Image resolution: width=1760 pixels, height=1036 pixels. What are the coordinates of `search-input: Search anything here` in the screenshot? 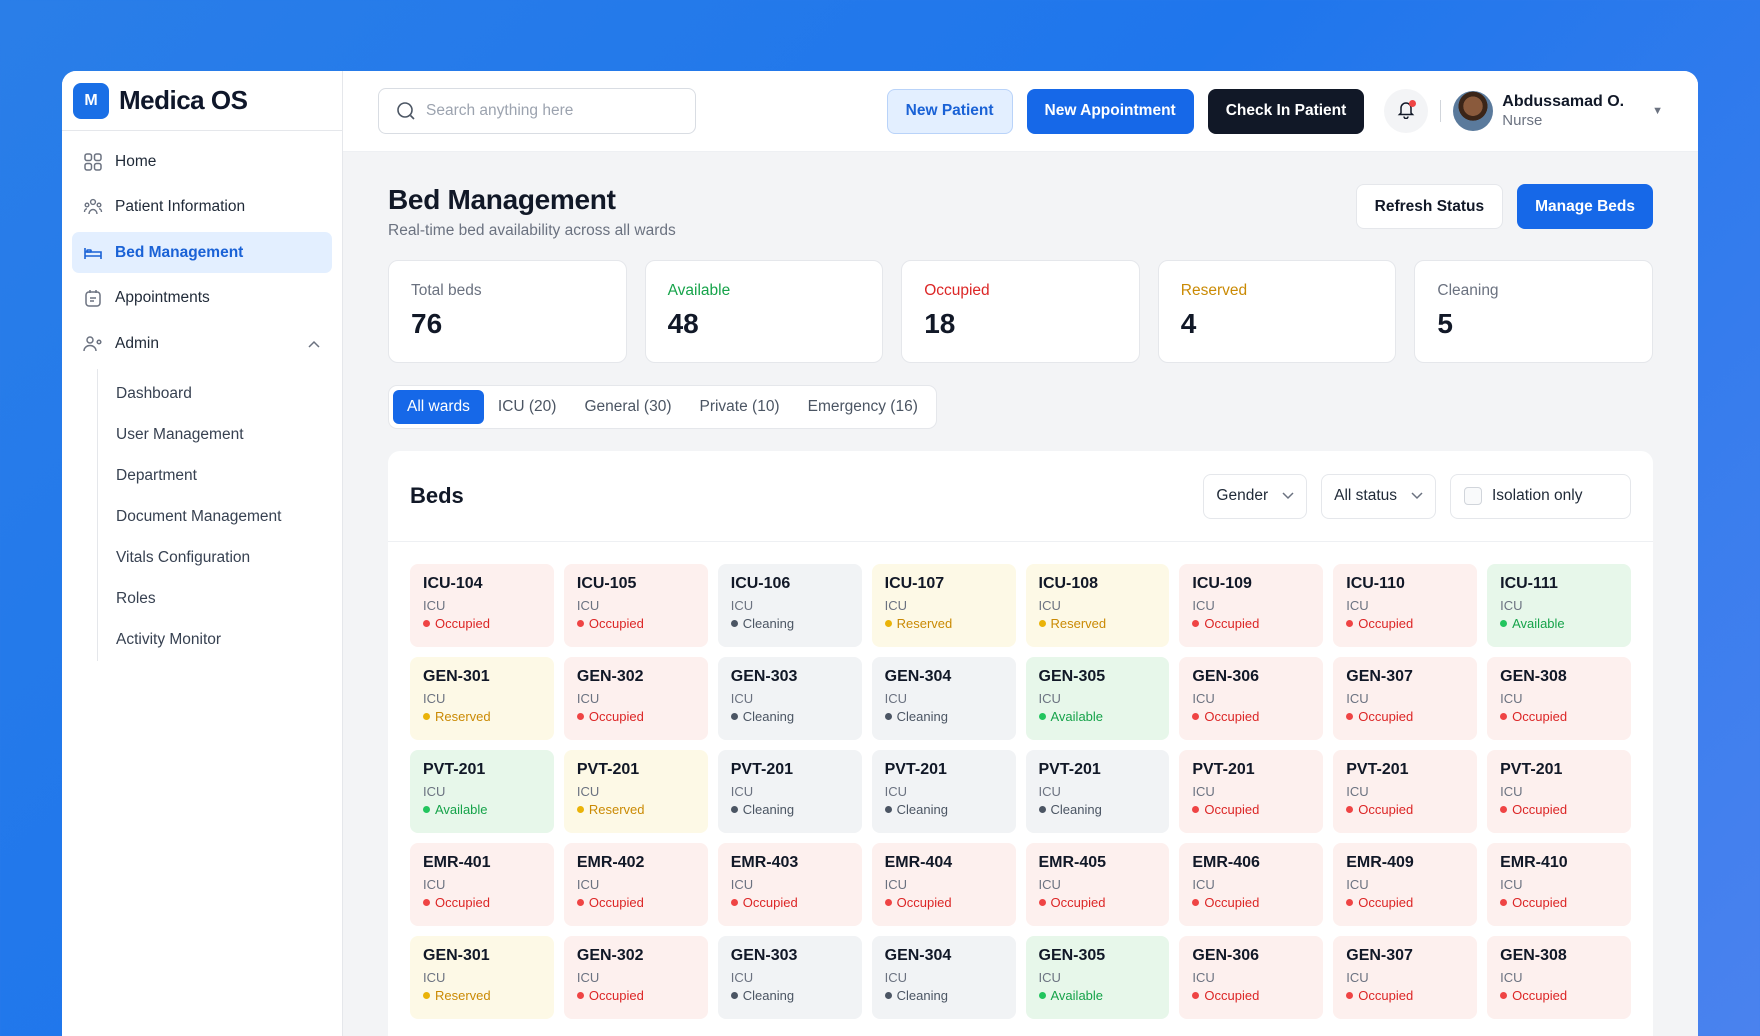 It's located at (537, 111).